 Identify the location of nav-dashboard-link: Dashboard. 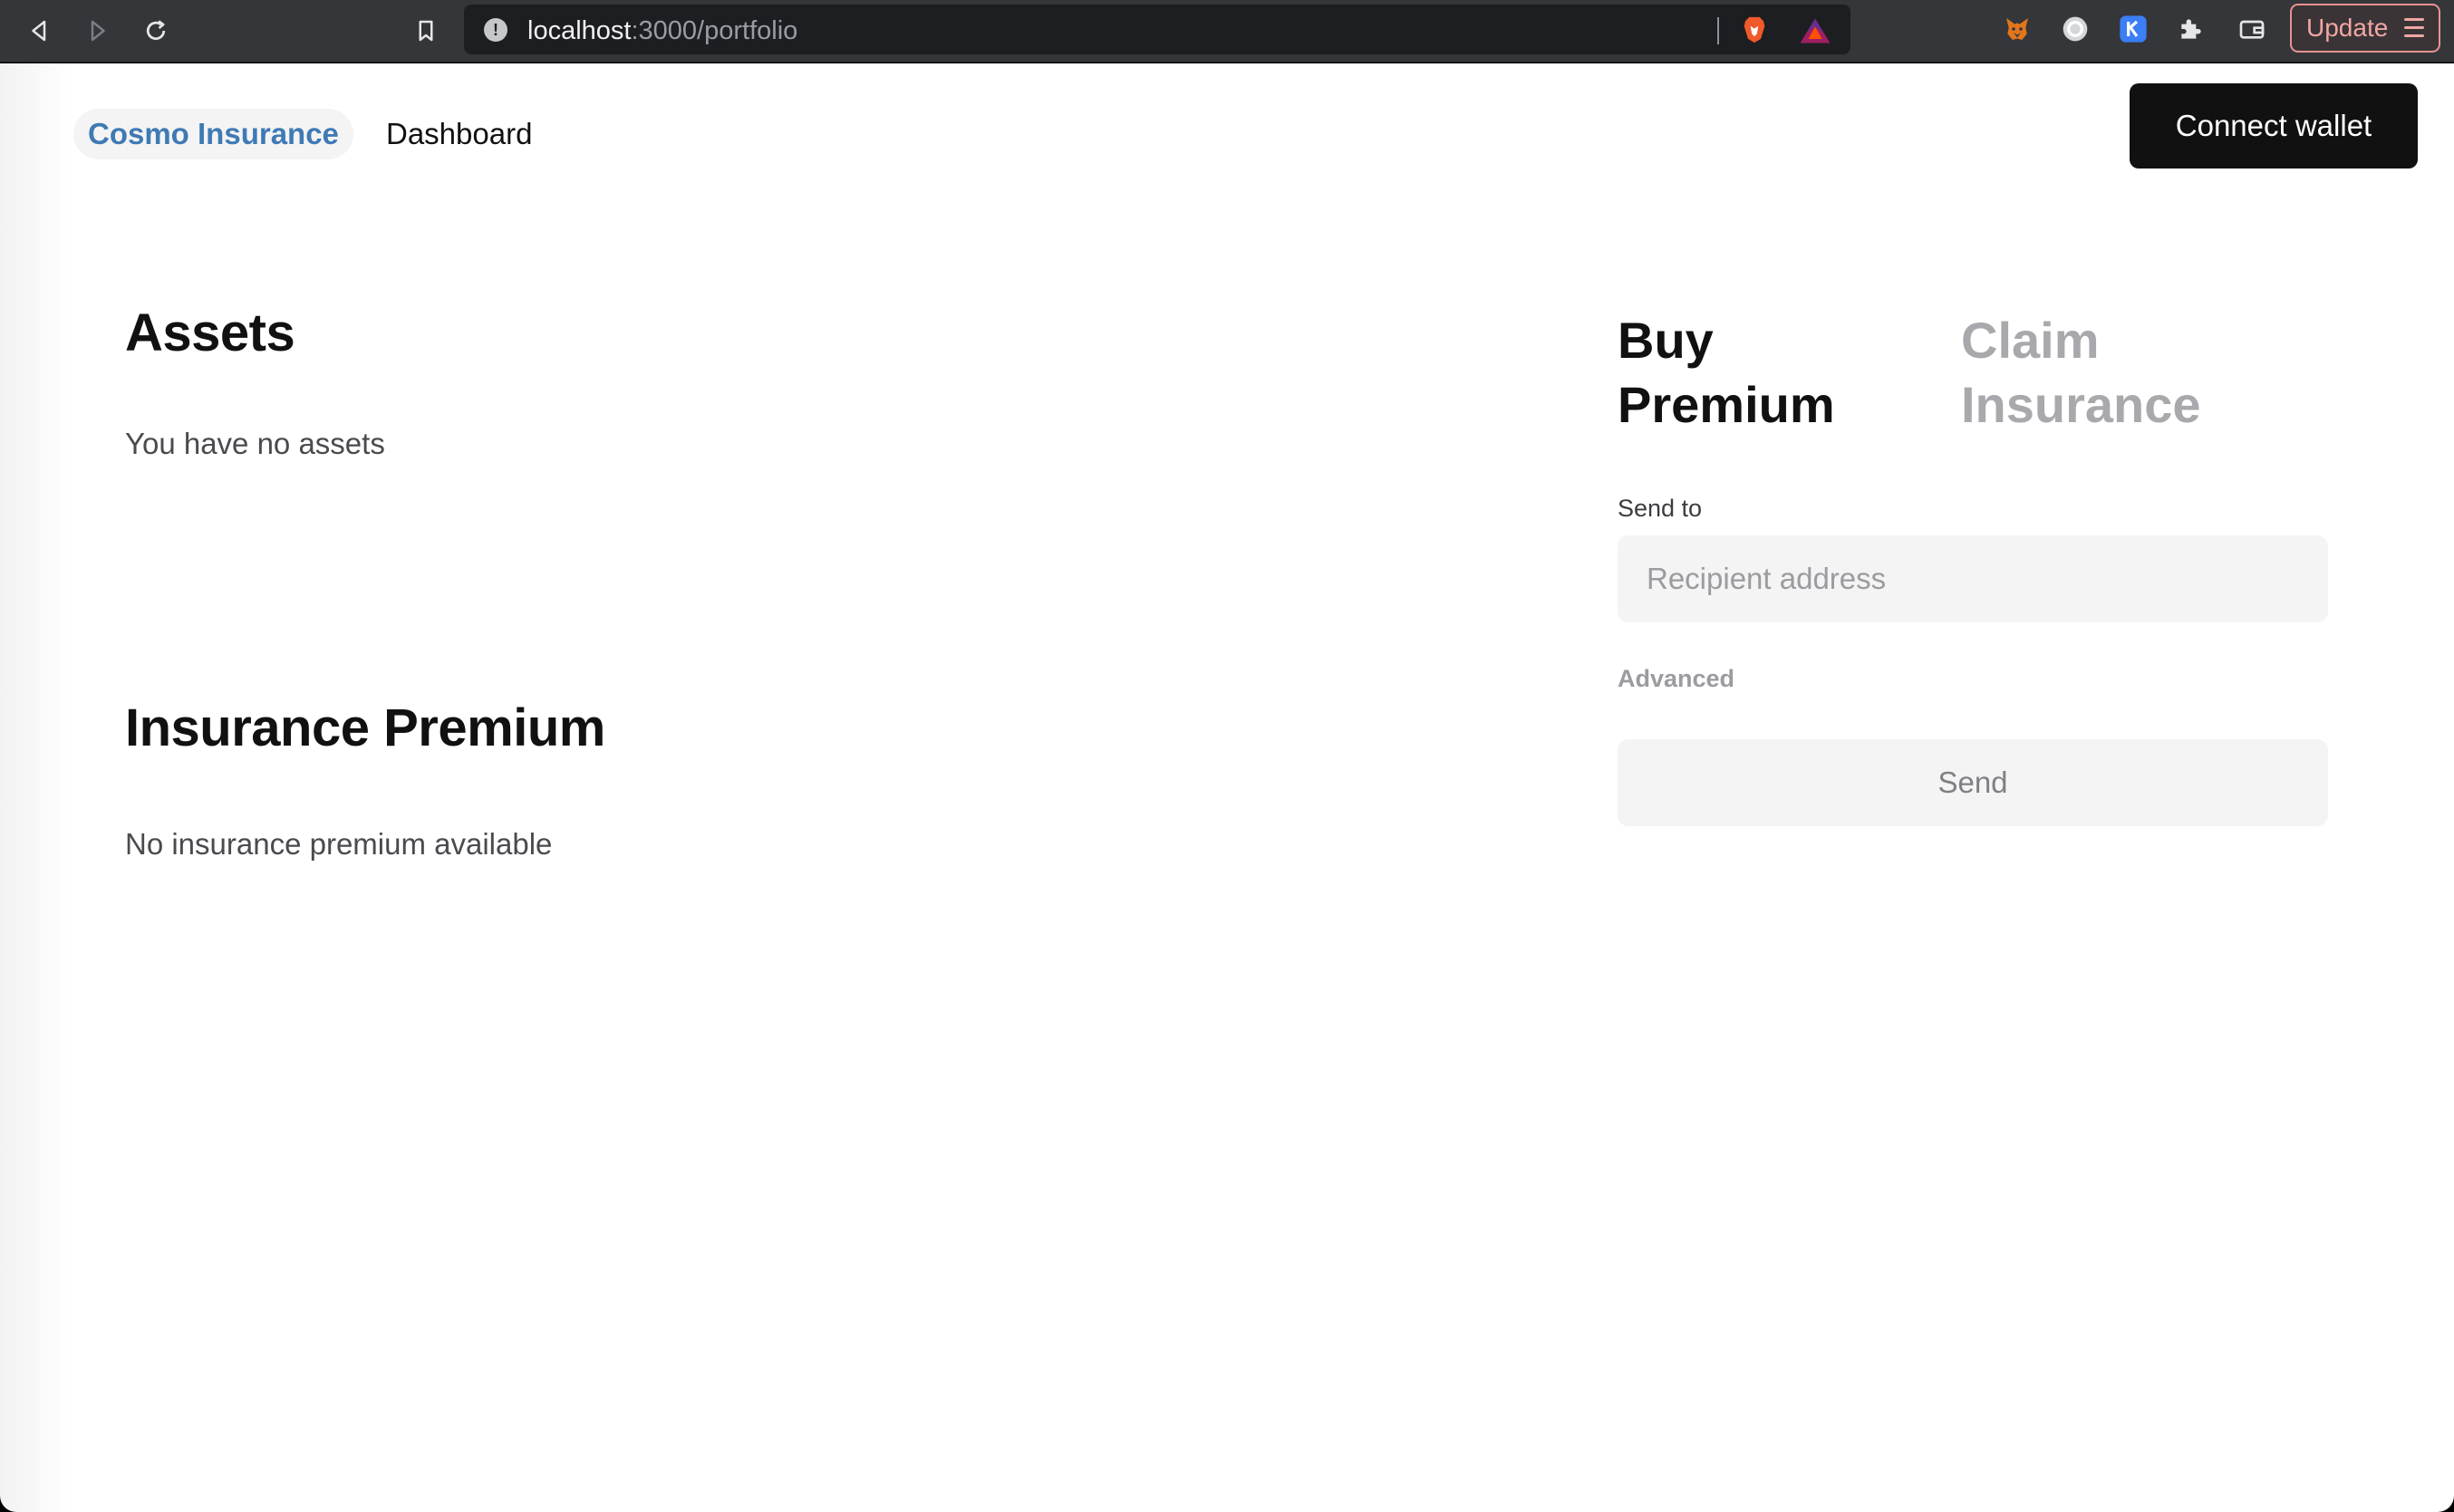
(459, 134).